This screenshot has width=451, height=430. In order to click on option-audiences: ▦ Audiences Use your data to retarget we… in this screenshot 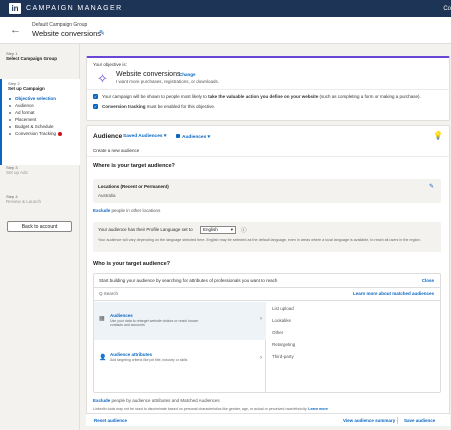, I will do `click(180, 321)`.